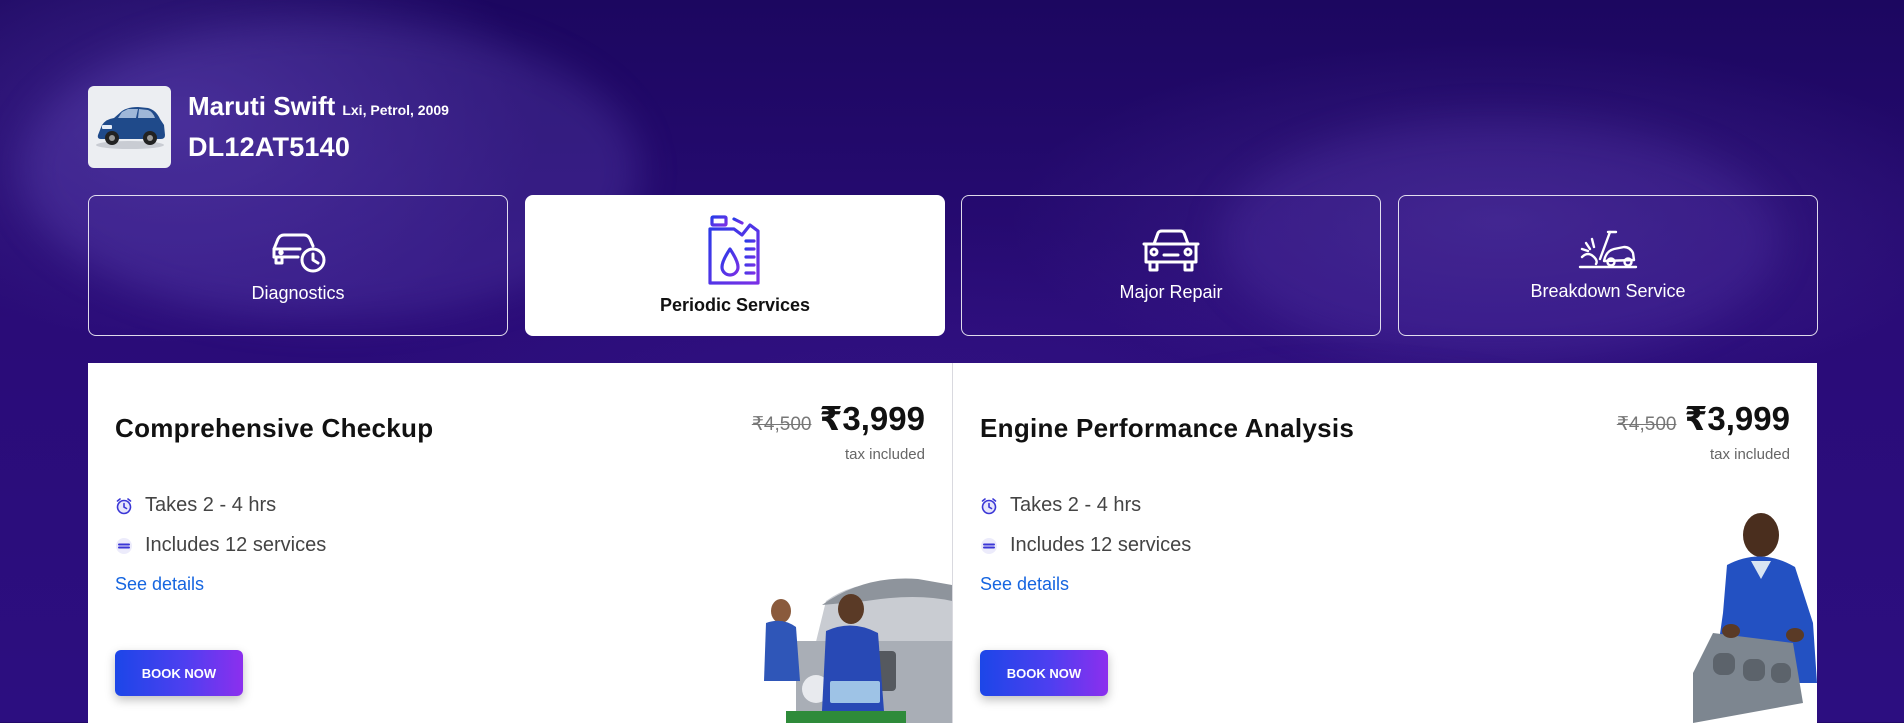 The image size is (1904, 723). Describe the element at coordinates (269, 147) in the screenshot. I see `license-plate: DL12AT5140` at that location.